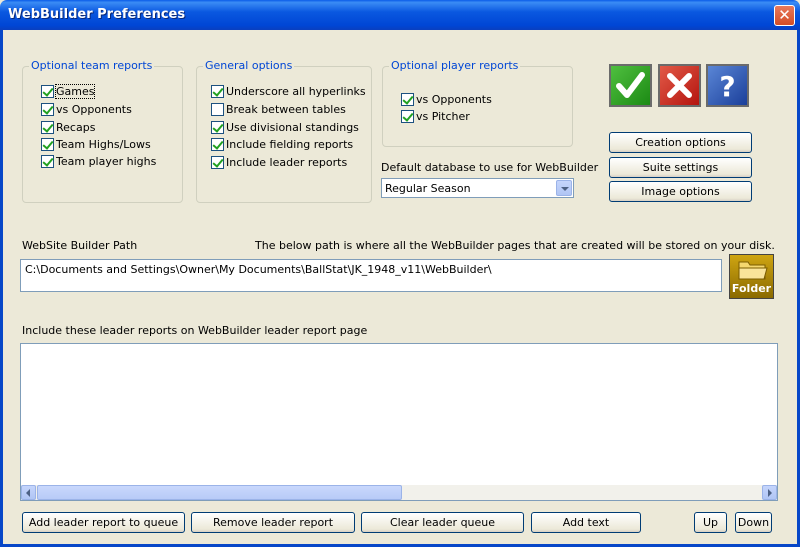  I want to click on checkbox-leader-reports: Include leader reports, so click(279, 162).